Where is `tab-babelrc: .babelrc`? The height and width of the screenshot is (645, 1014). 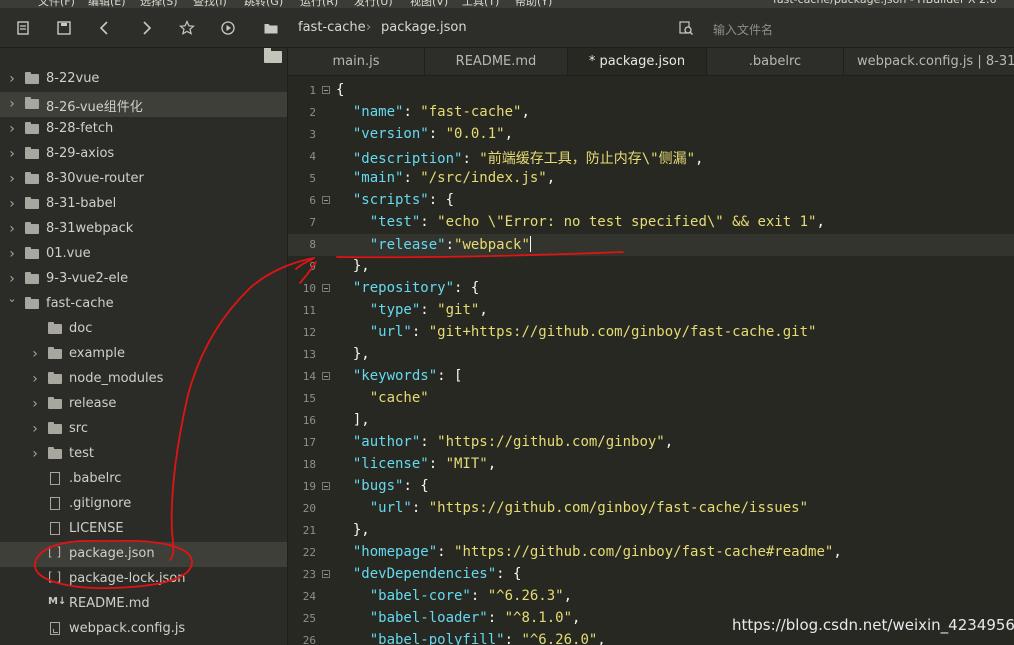 tab-babelrc: .babelrc is located at coordinates (775, 61).